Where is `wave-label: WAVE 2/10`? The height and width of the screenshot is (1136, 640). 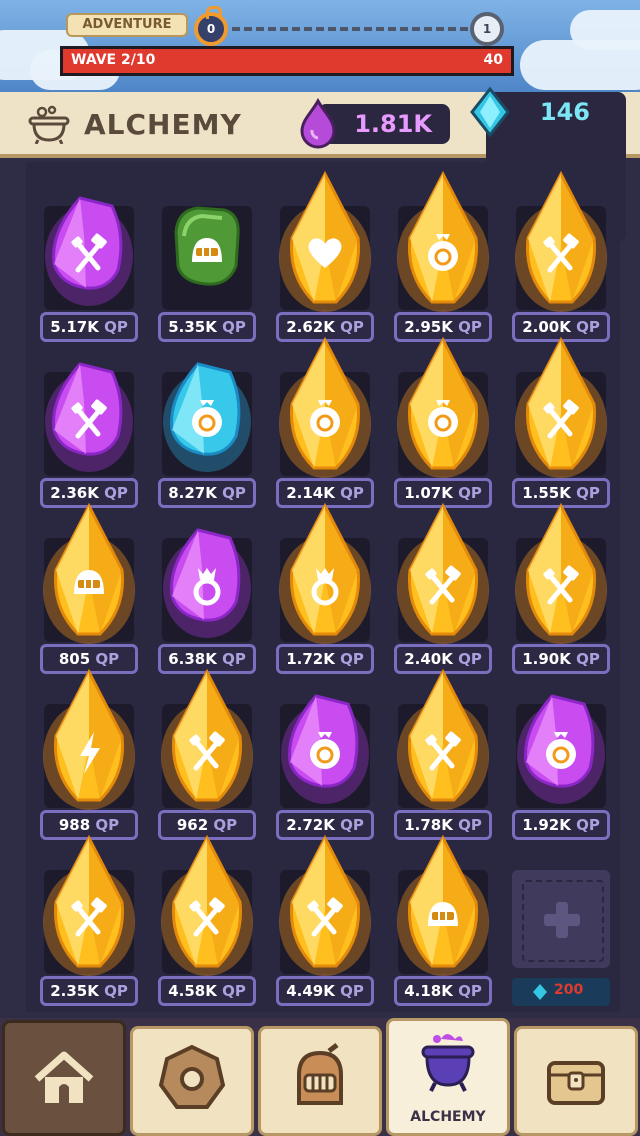 wave-label: WAVE 2/10 is located at coordinates (113, 60).